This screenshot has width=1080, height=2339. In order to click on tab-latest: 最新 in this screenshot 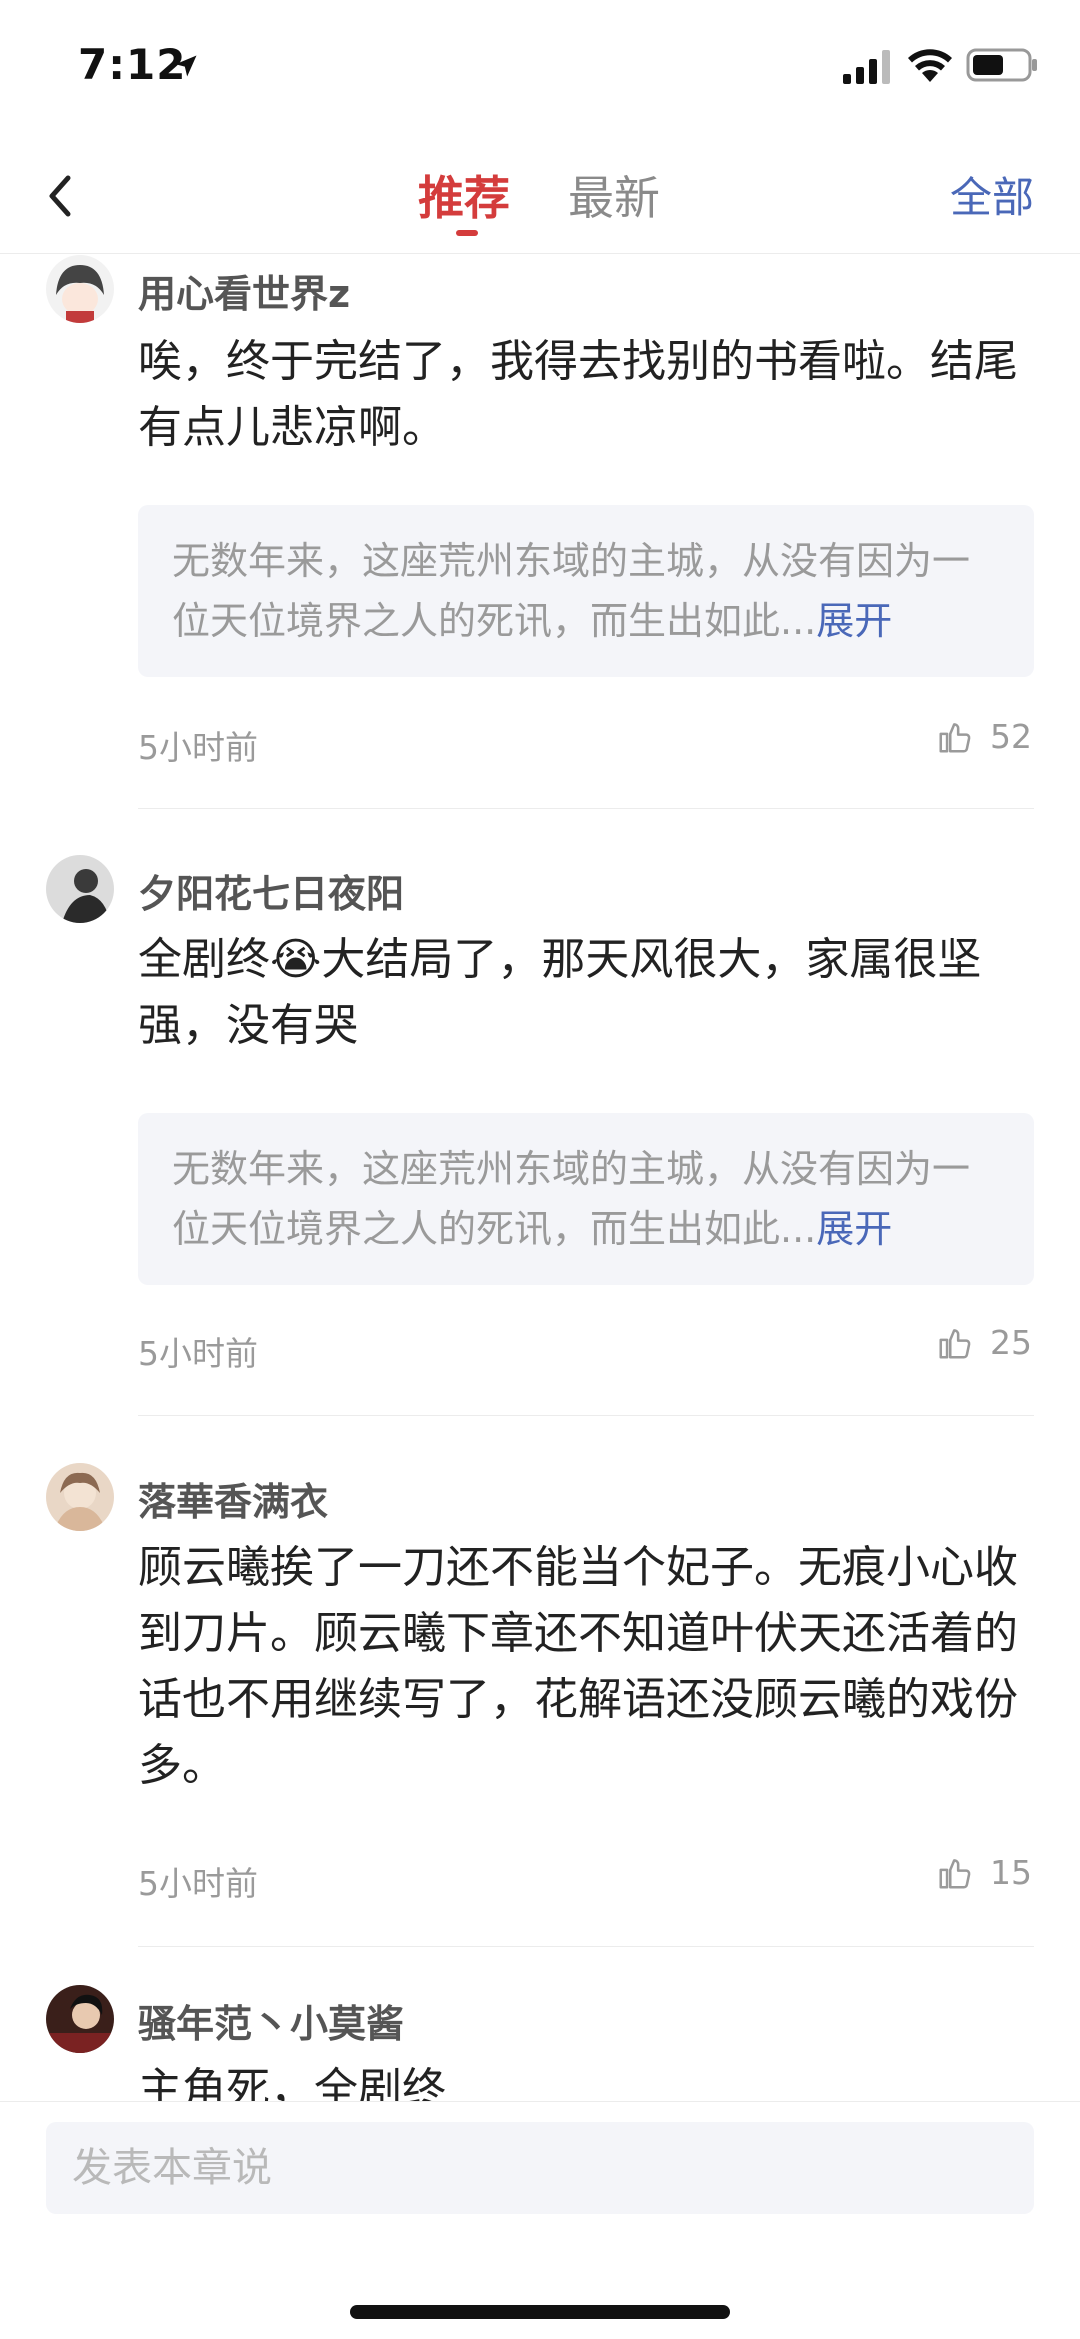, I will do `click(614, 195)`.